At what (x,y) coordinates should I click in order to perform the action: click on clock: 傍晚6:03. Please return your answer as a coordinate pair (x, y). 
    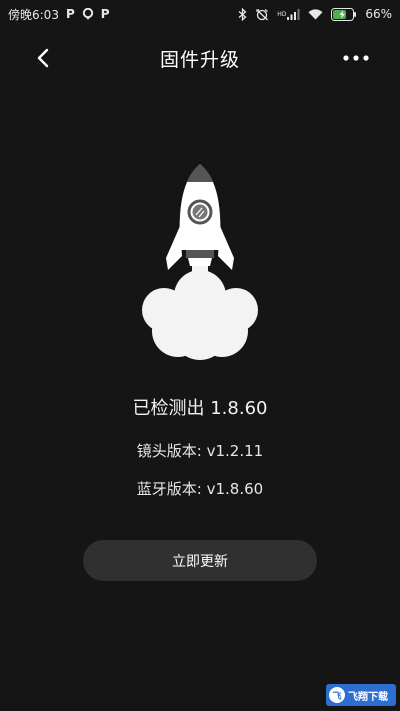
    Looking at the image, I should click on (33, 14).